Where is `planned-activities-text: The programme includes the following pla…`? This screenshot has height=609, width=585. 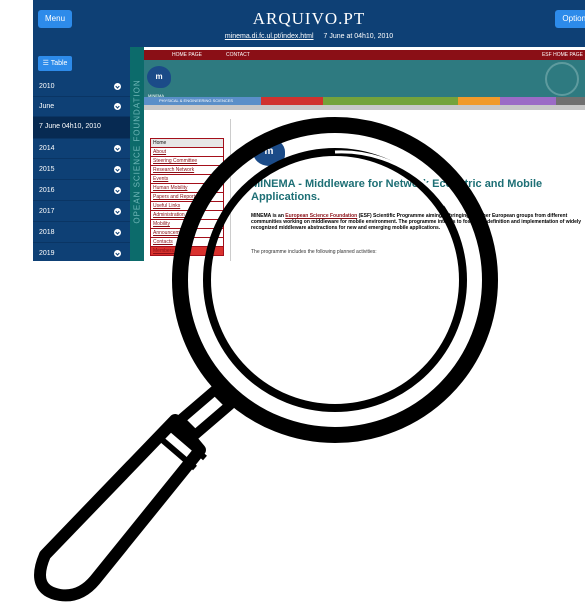
planned-activities-text: The programme includes the following pla… is located at coordinates (314, 252).